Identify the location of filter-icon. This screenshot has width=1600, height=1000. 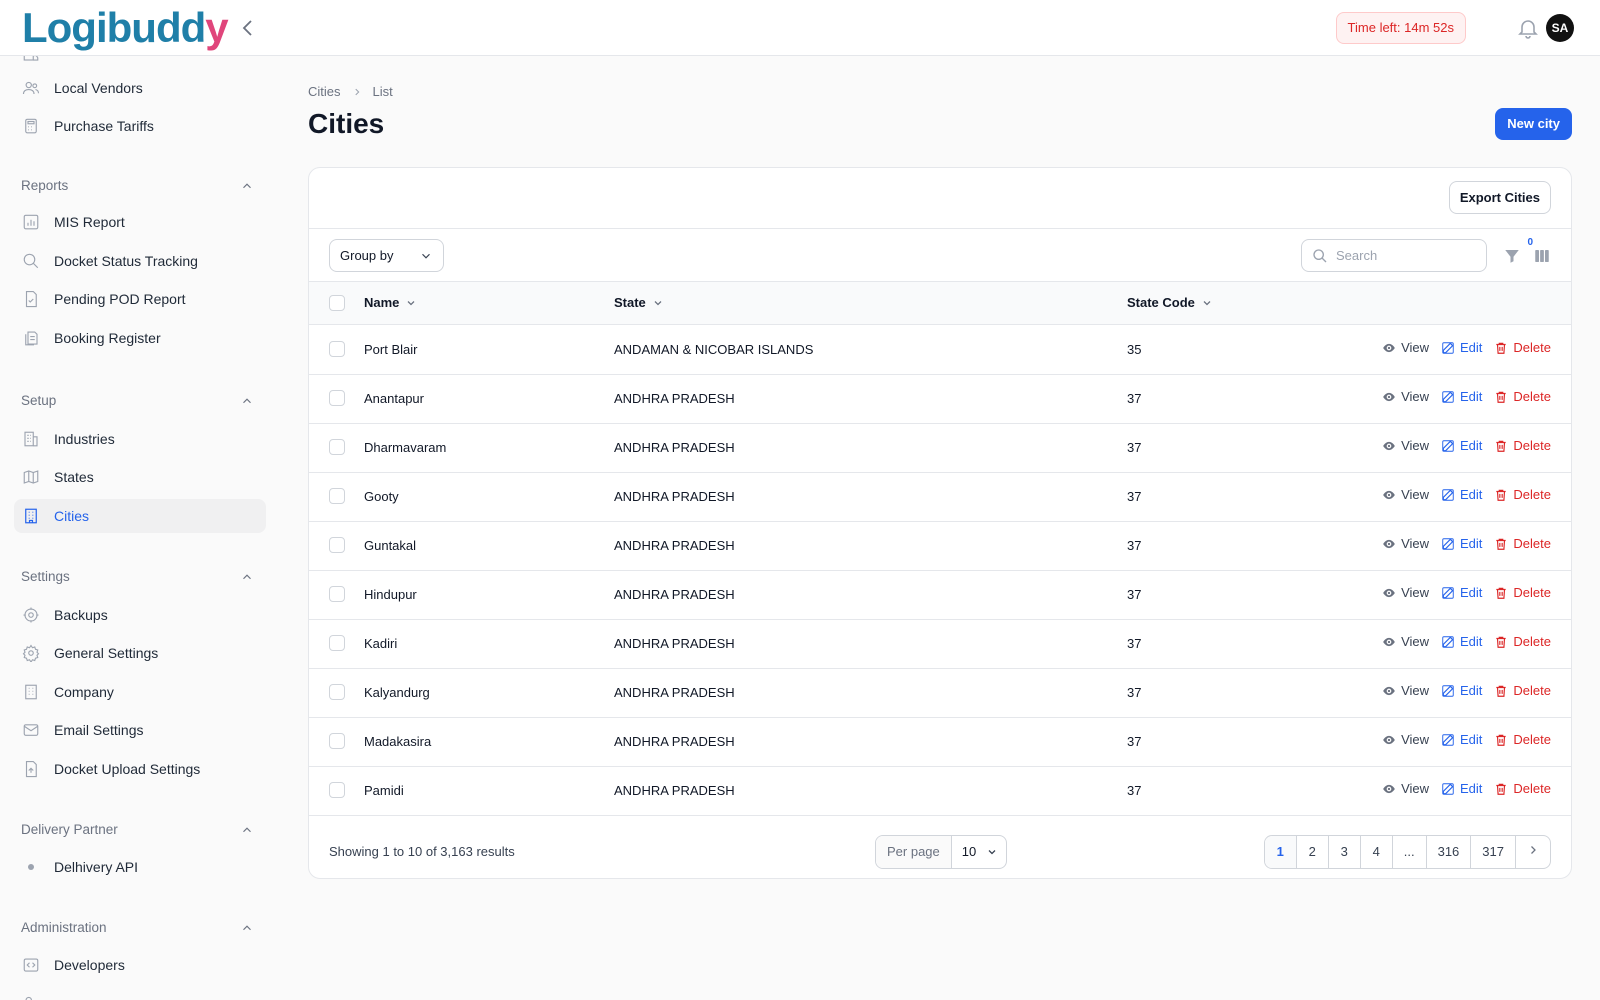
(1512, 256).